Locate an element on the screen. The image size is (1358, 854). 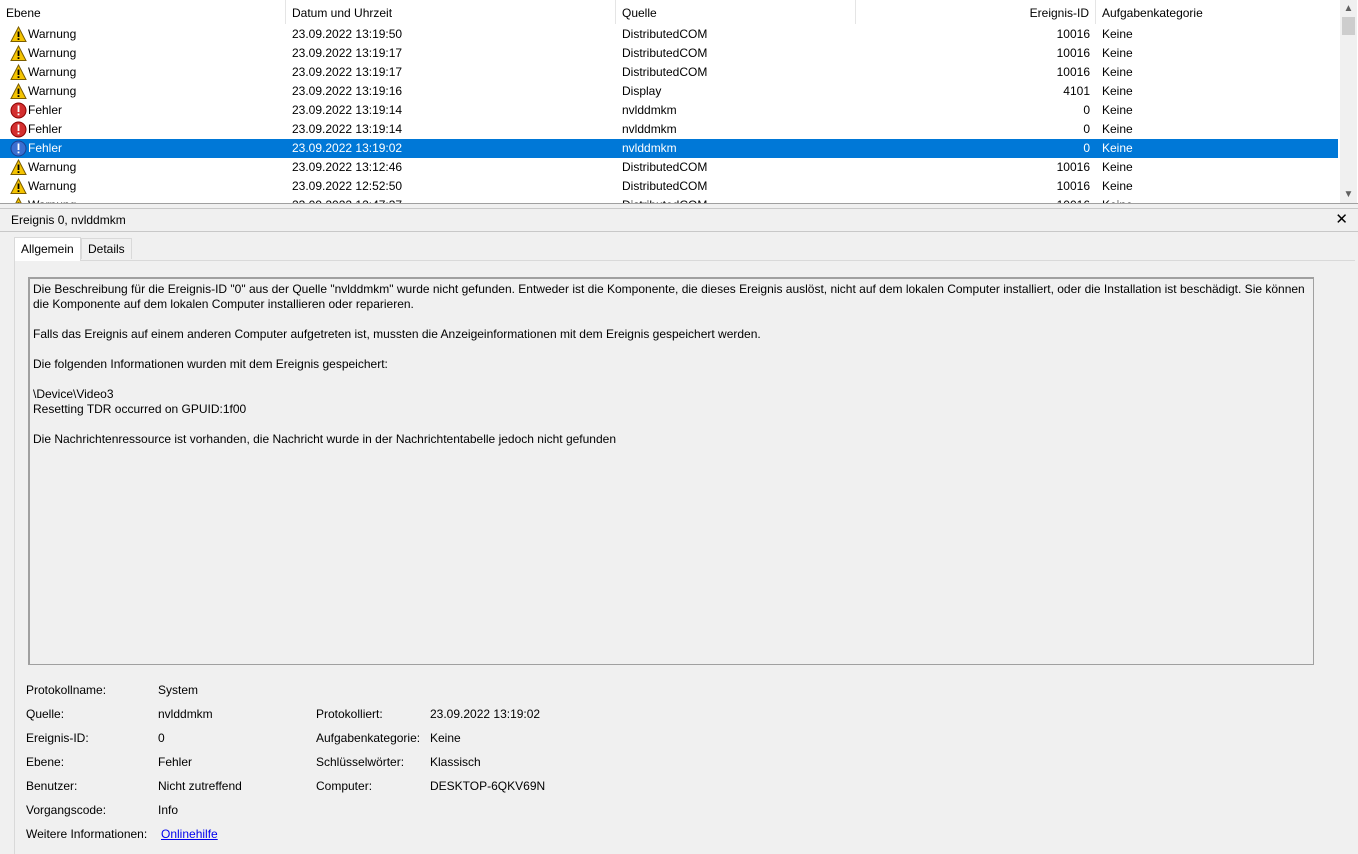
protokollname-label: Protokollname: is located at coordinates (66, 690).